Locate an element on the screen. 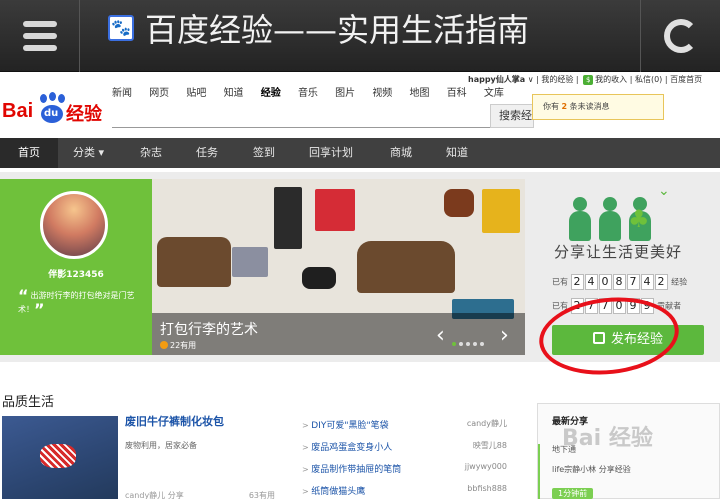  quote-icon: “ is located at coordinates (23, 295).